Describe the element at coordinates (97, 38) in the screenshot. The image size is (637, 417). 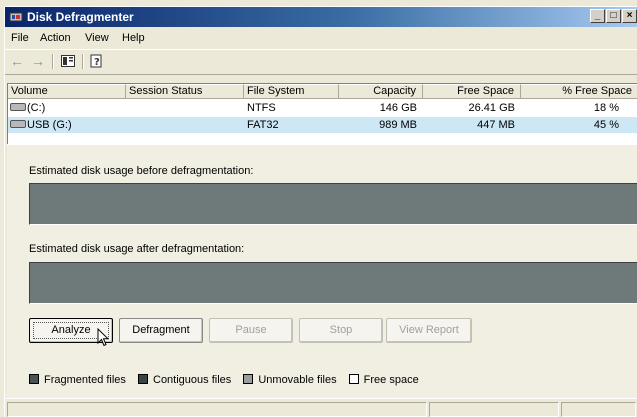
I see `menu-view: View` at that location.